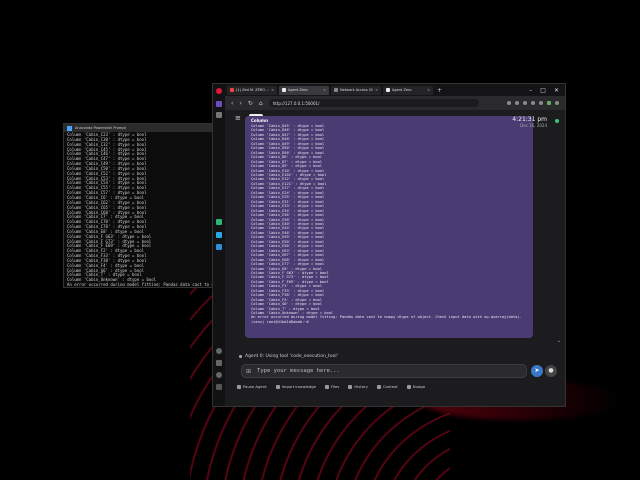  Describe the element at coordinates (408, 386) in the screenshot. I see `nudge-icon` at that location.